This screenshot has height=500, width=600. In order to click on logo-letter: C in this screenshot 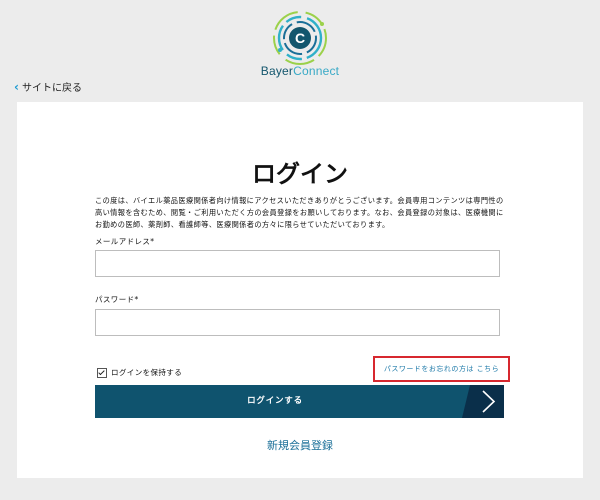, I will do `click(300, 38)`.